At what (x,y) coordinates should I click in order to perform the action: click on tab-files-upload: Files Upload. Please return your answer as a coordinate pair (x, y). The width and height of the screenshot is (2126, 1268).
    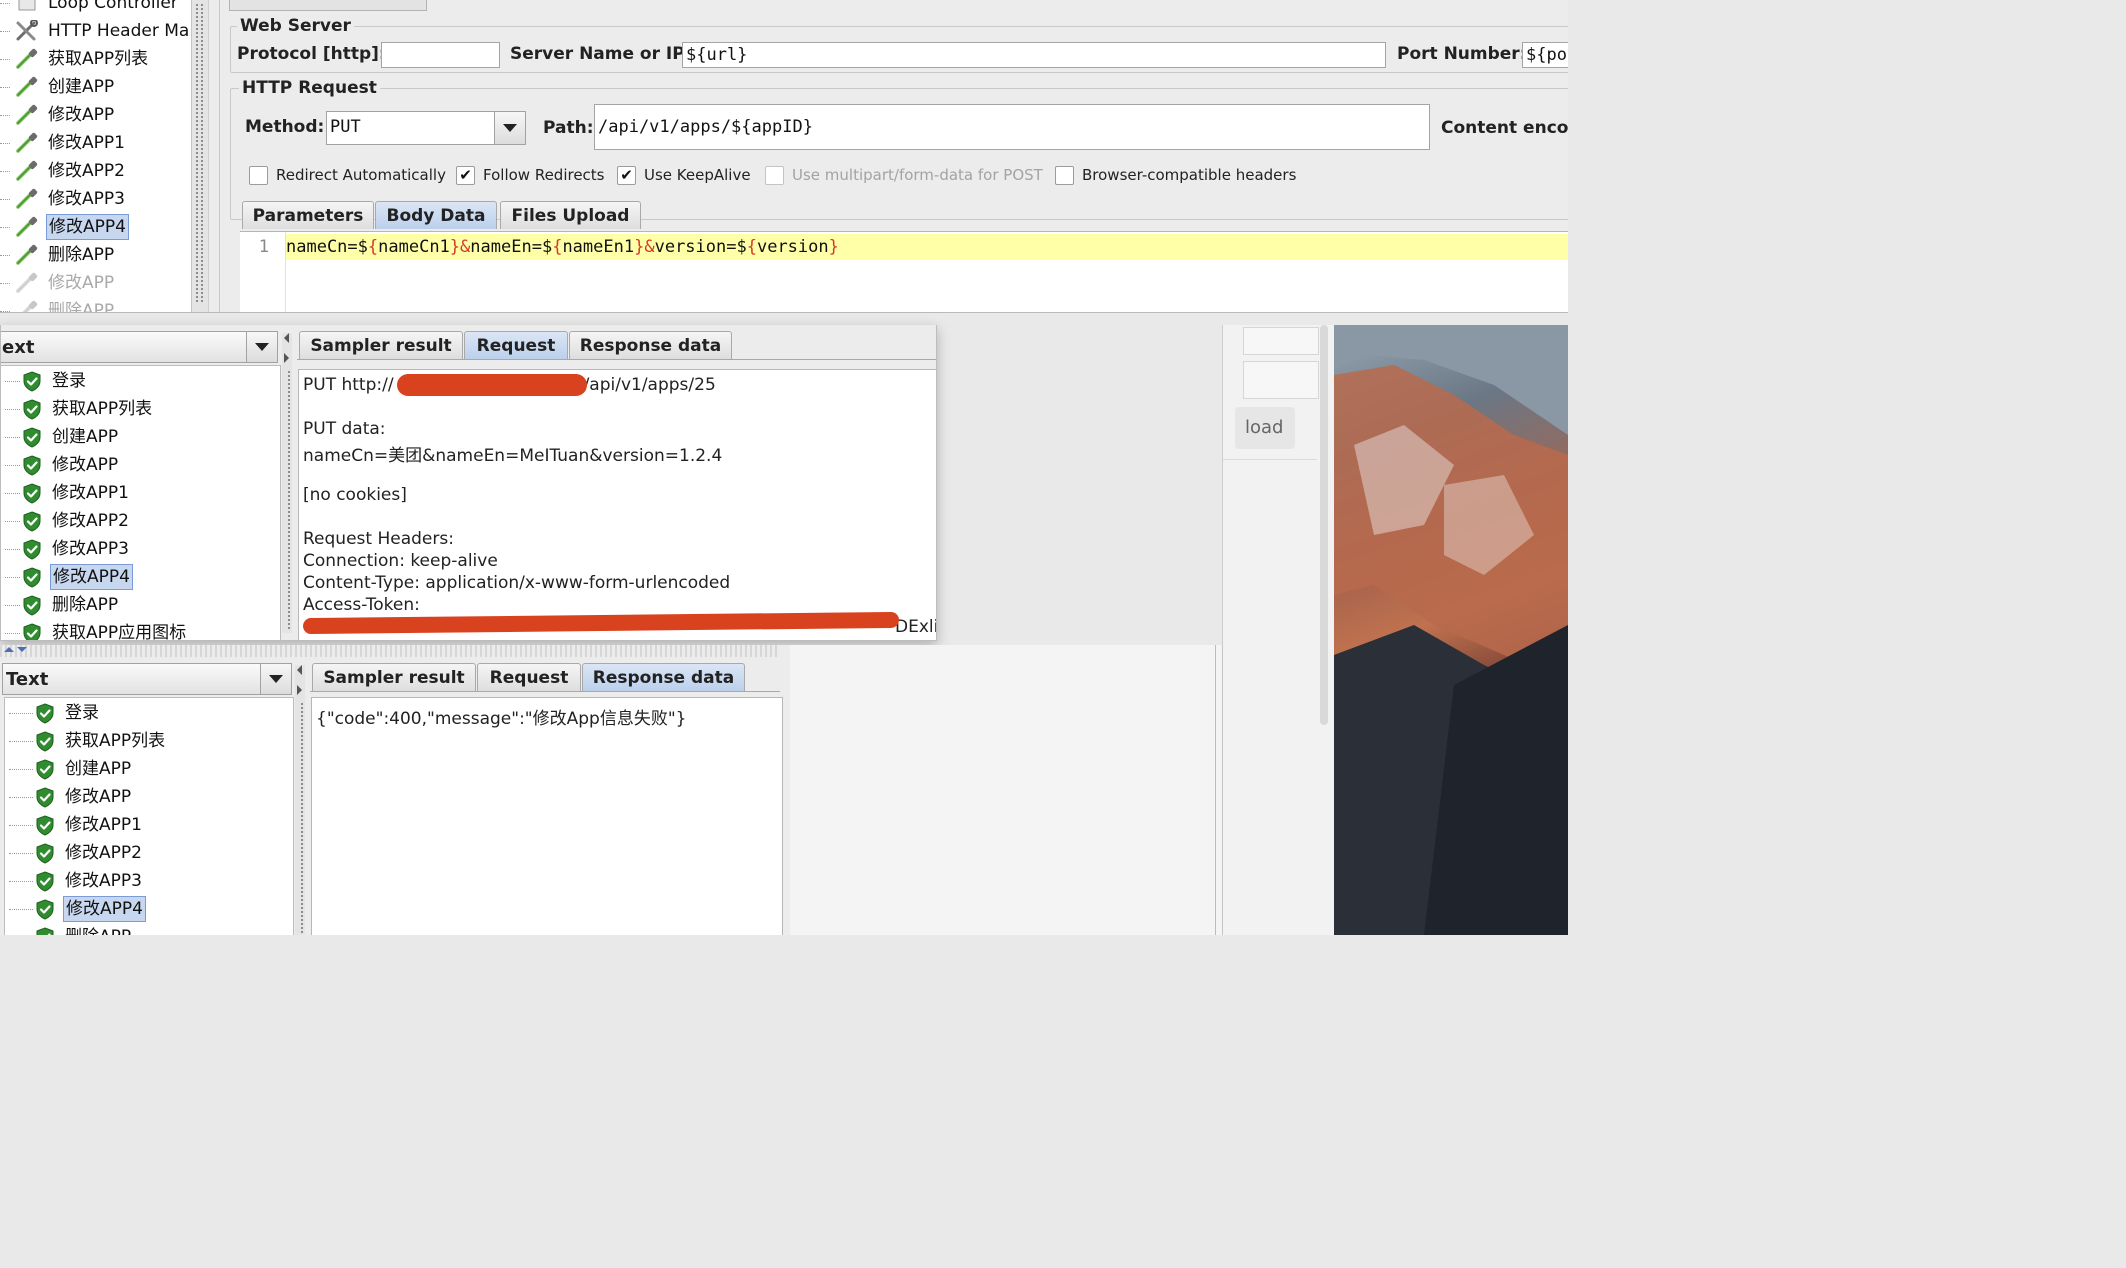
    Looking at the image, I should click on (570, 215).